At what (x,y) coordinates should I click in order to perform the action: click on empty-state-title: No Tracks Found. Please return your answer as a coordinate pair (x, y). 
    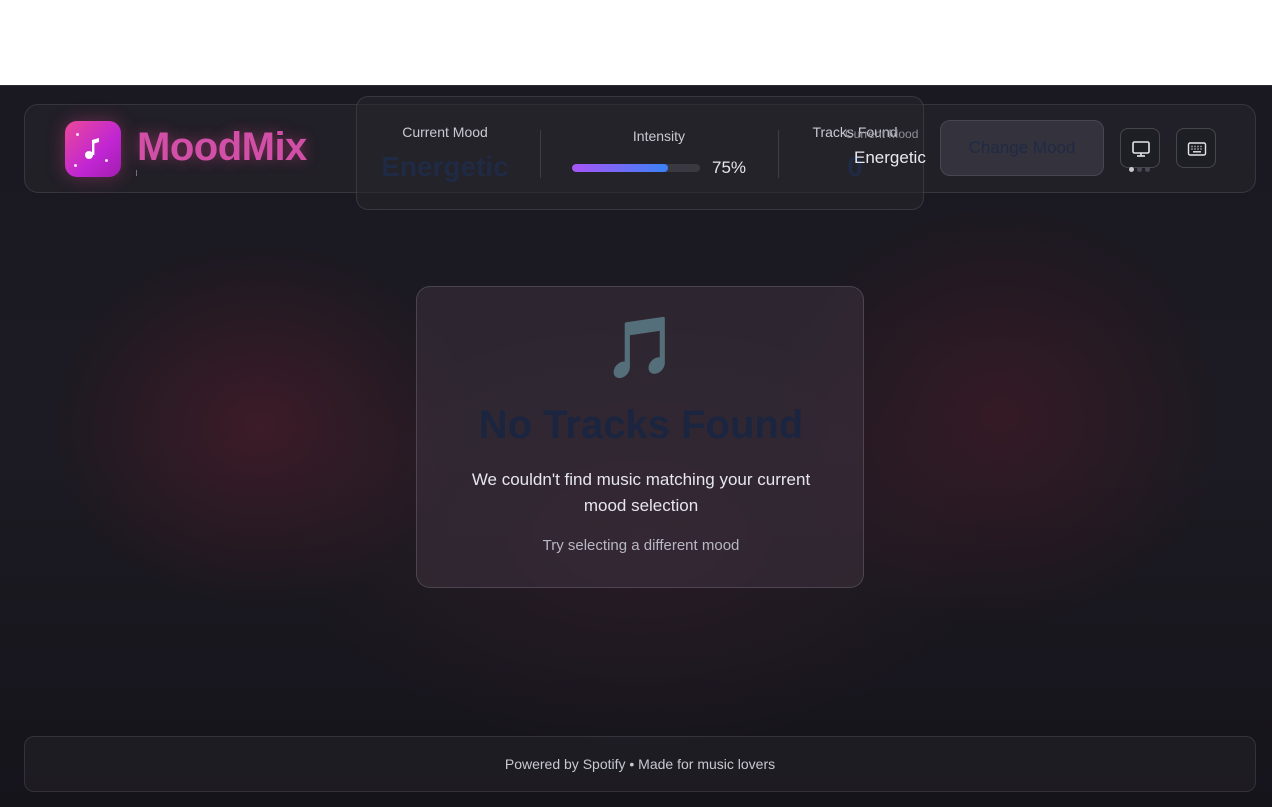
    Looking at the image, I should click on (641, 425).